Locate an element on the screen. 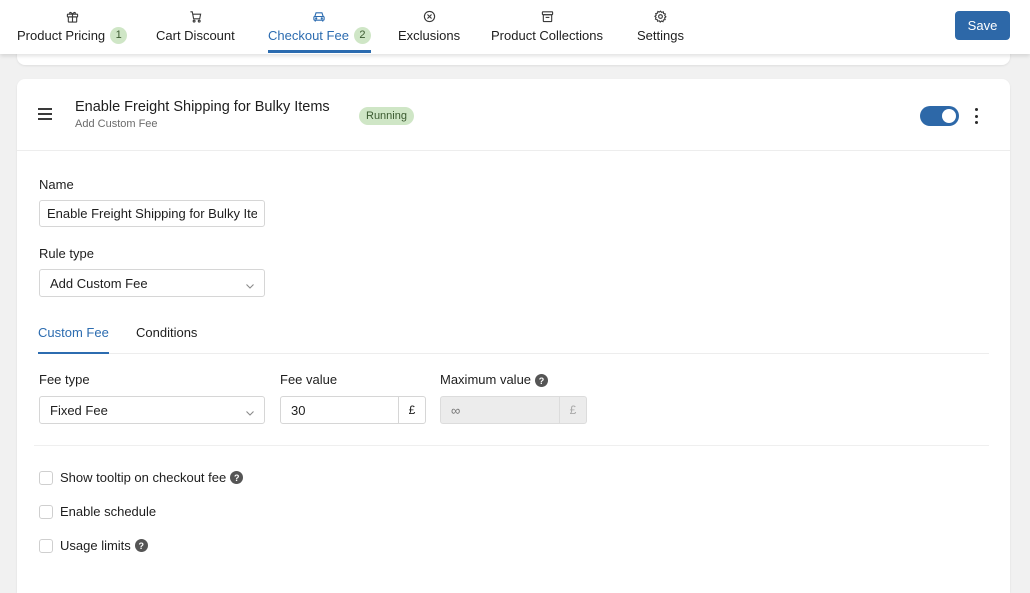 Image resolution: width=1030 pixels, height=593 pixels. more-options-icon is located at coordinates (976, 116).